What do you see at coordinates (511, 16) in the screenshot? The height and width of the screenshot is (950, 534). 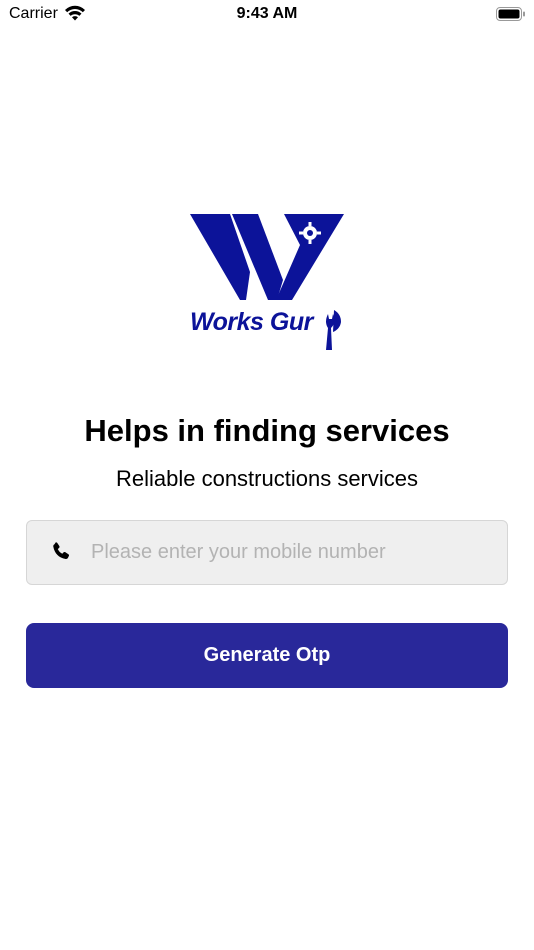 I see `battery-icon` at bounding box center [511, 16].